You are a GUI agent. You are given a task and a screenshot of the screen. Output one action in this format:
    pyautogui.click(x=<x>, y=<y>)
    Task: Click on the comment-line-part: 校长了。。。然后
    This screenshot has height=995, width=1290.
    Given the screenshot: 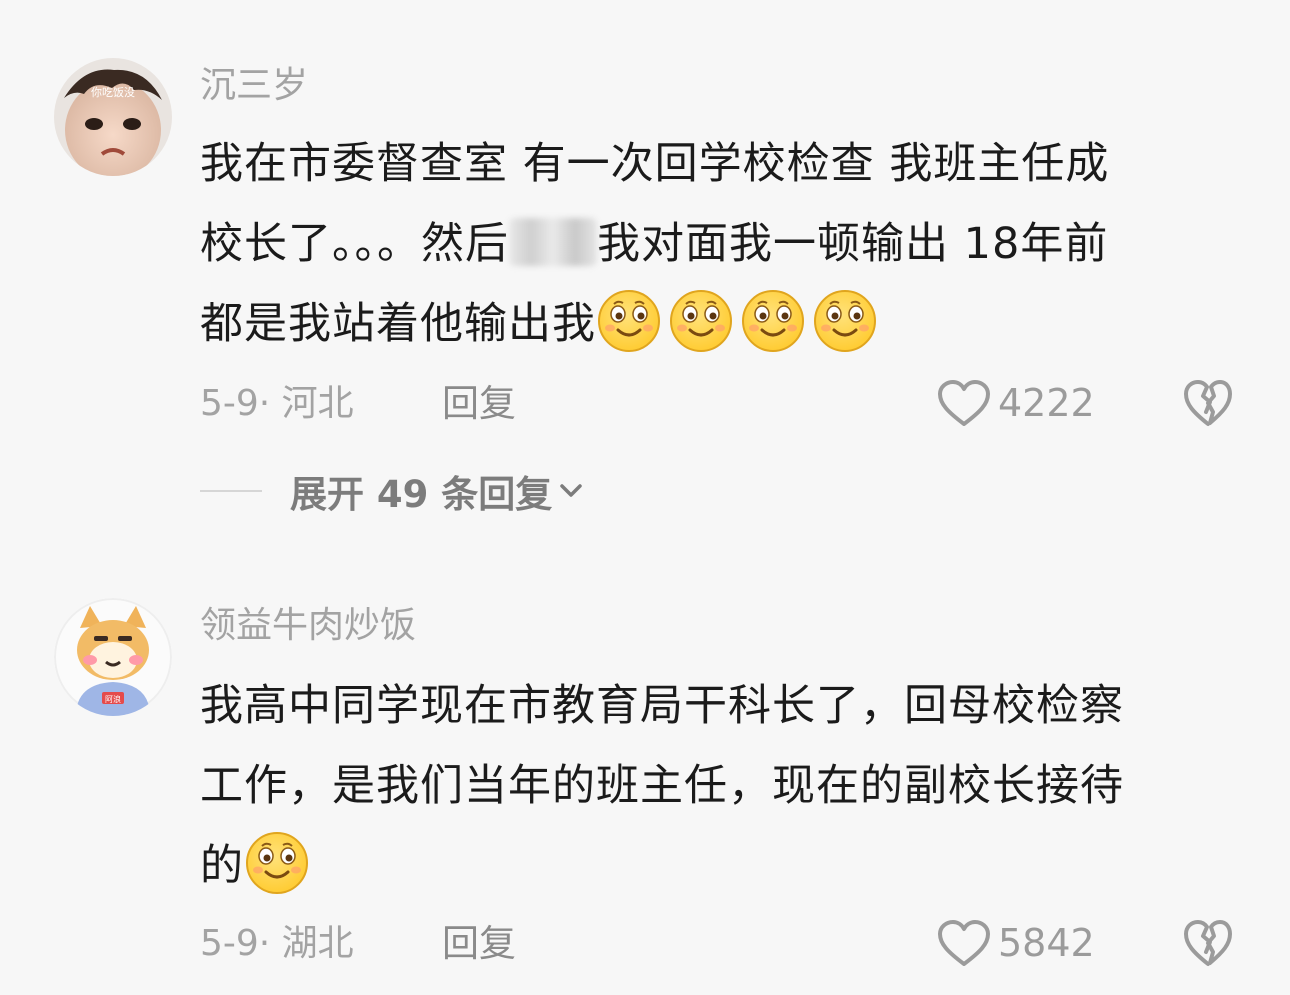 What is the action you would take?
    pyautogui.click(x=354, y=244)
    